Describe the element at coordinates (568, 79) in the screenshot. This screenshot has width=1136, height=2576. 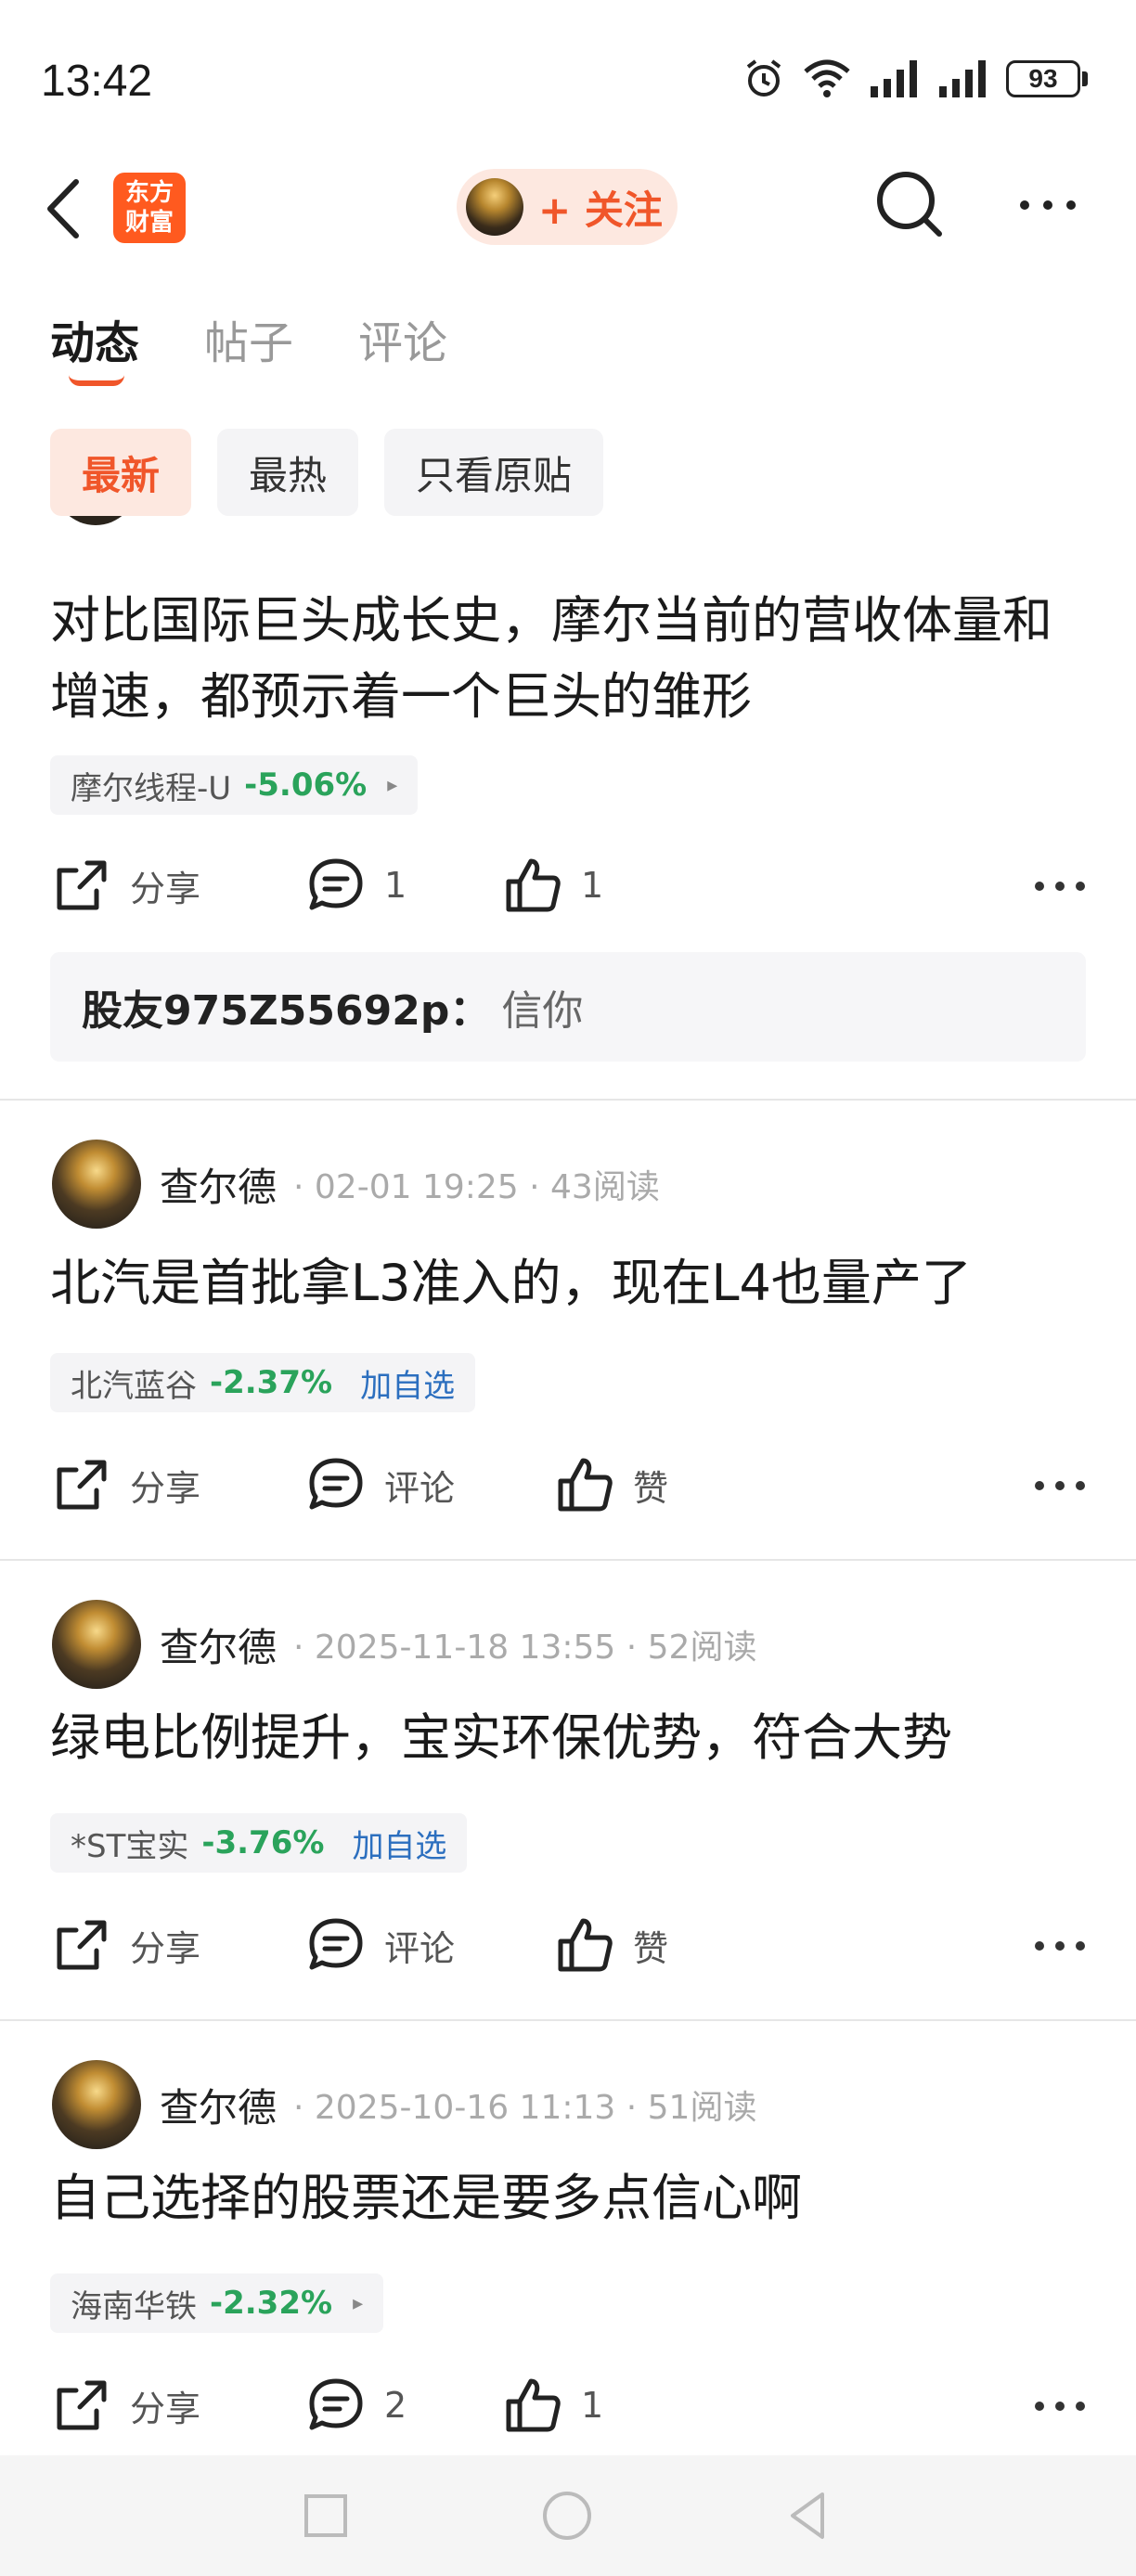
I see `status-bar: 13:42 93` at that location.